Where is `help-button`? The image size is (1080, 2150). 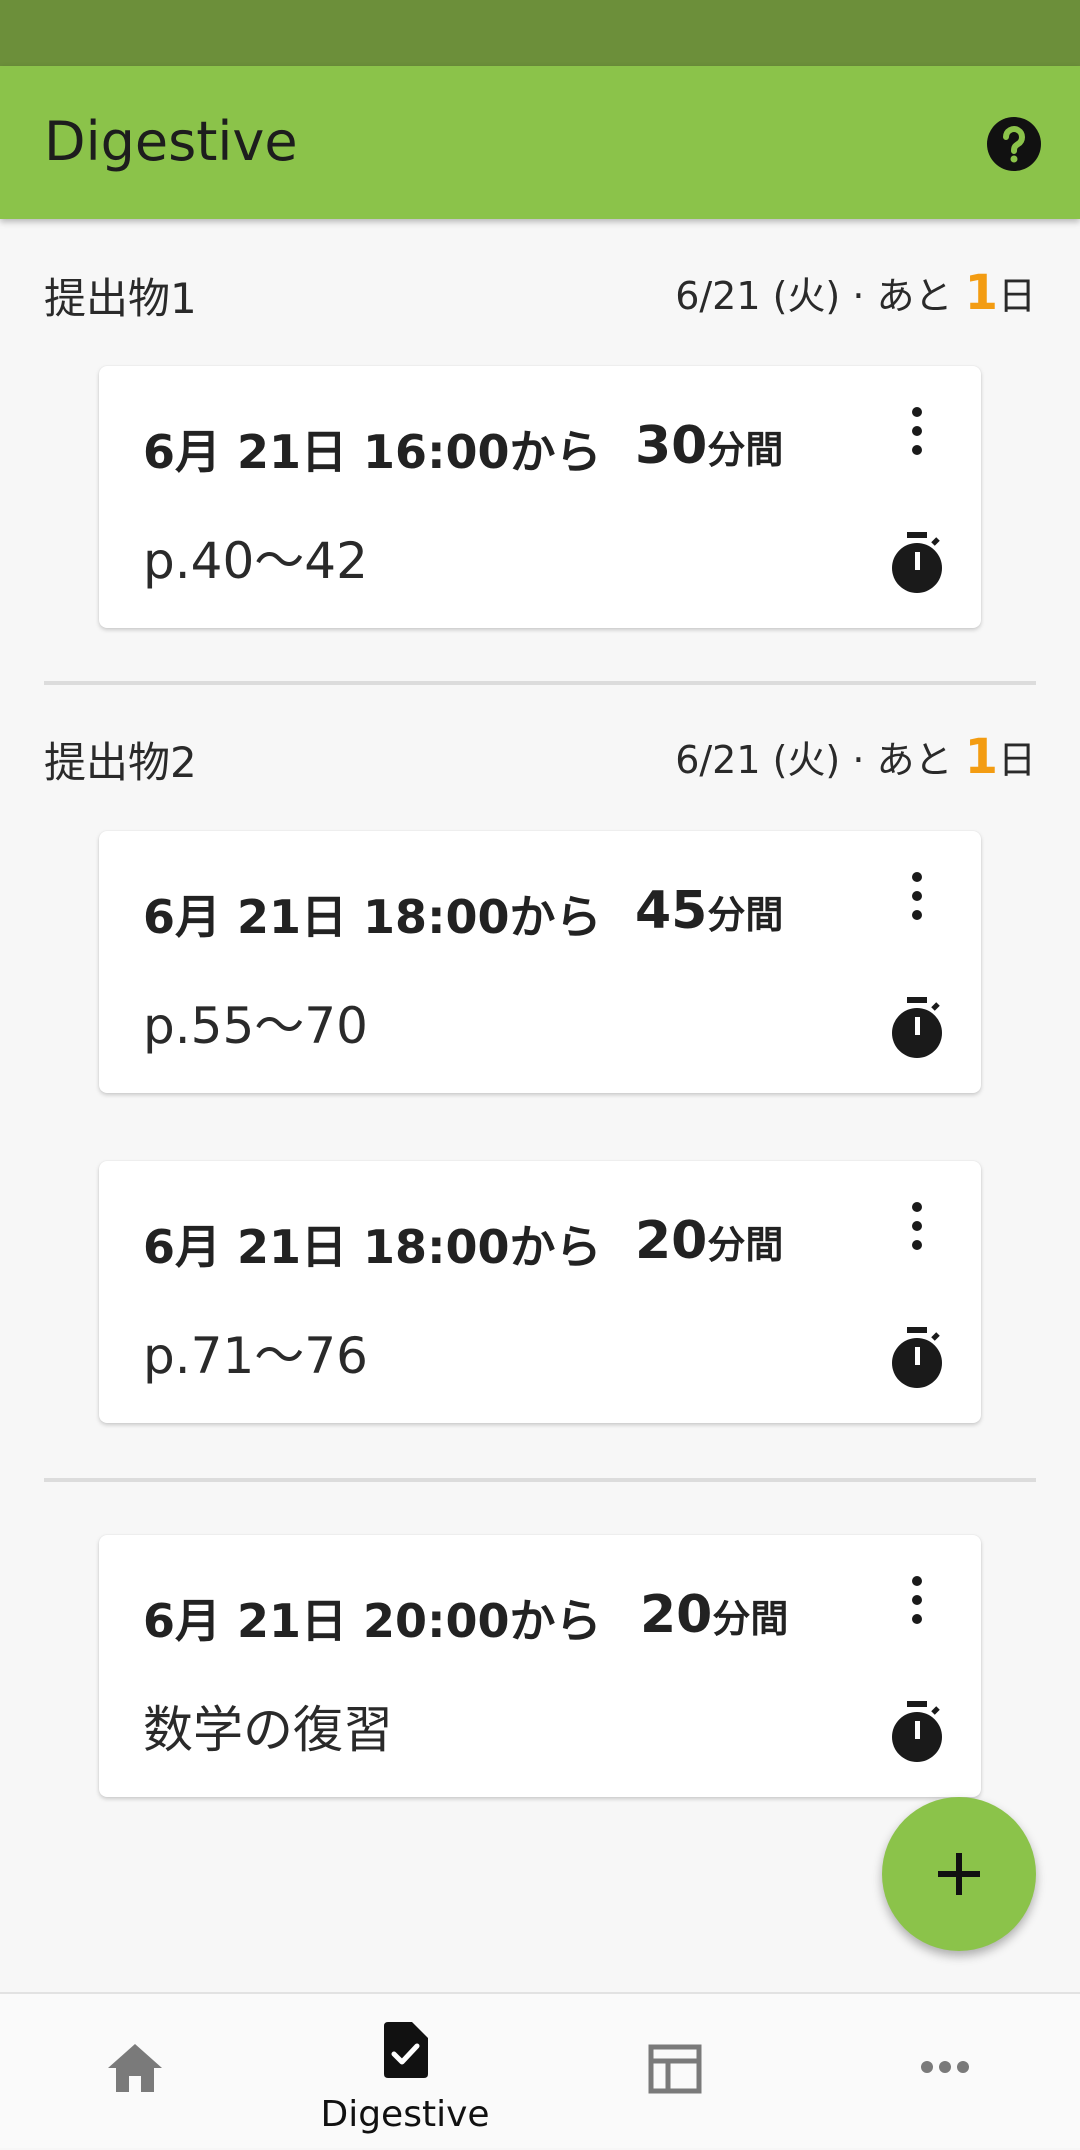 help-button is located at coordinates (1014, 144).